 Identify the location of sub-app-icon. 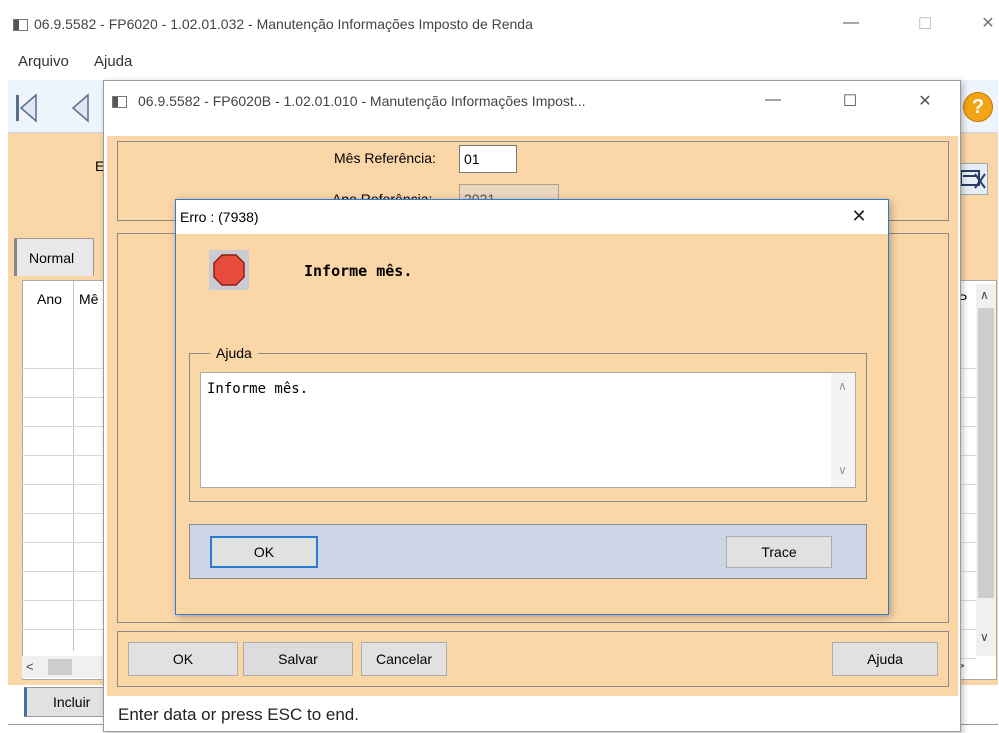
(119, 102).